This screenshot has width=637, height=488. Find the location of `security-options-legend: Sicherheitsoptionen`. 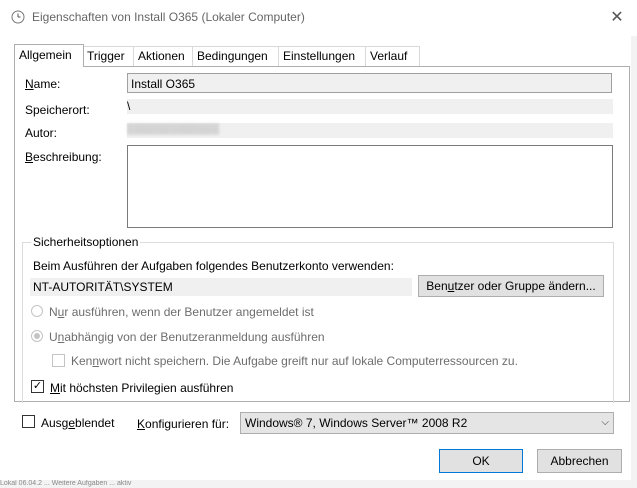

security-options-legend: Sicherheitsoptionen is located at coordinates (86, 242).